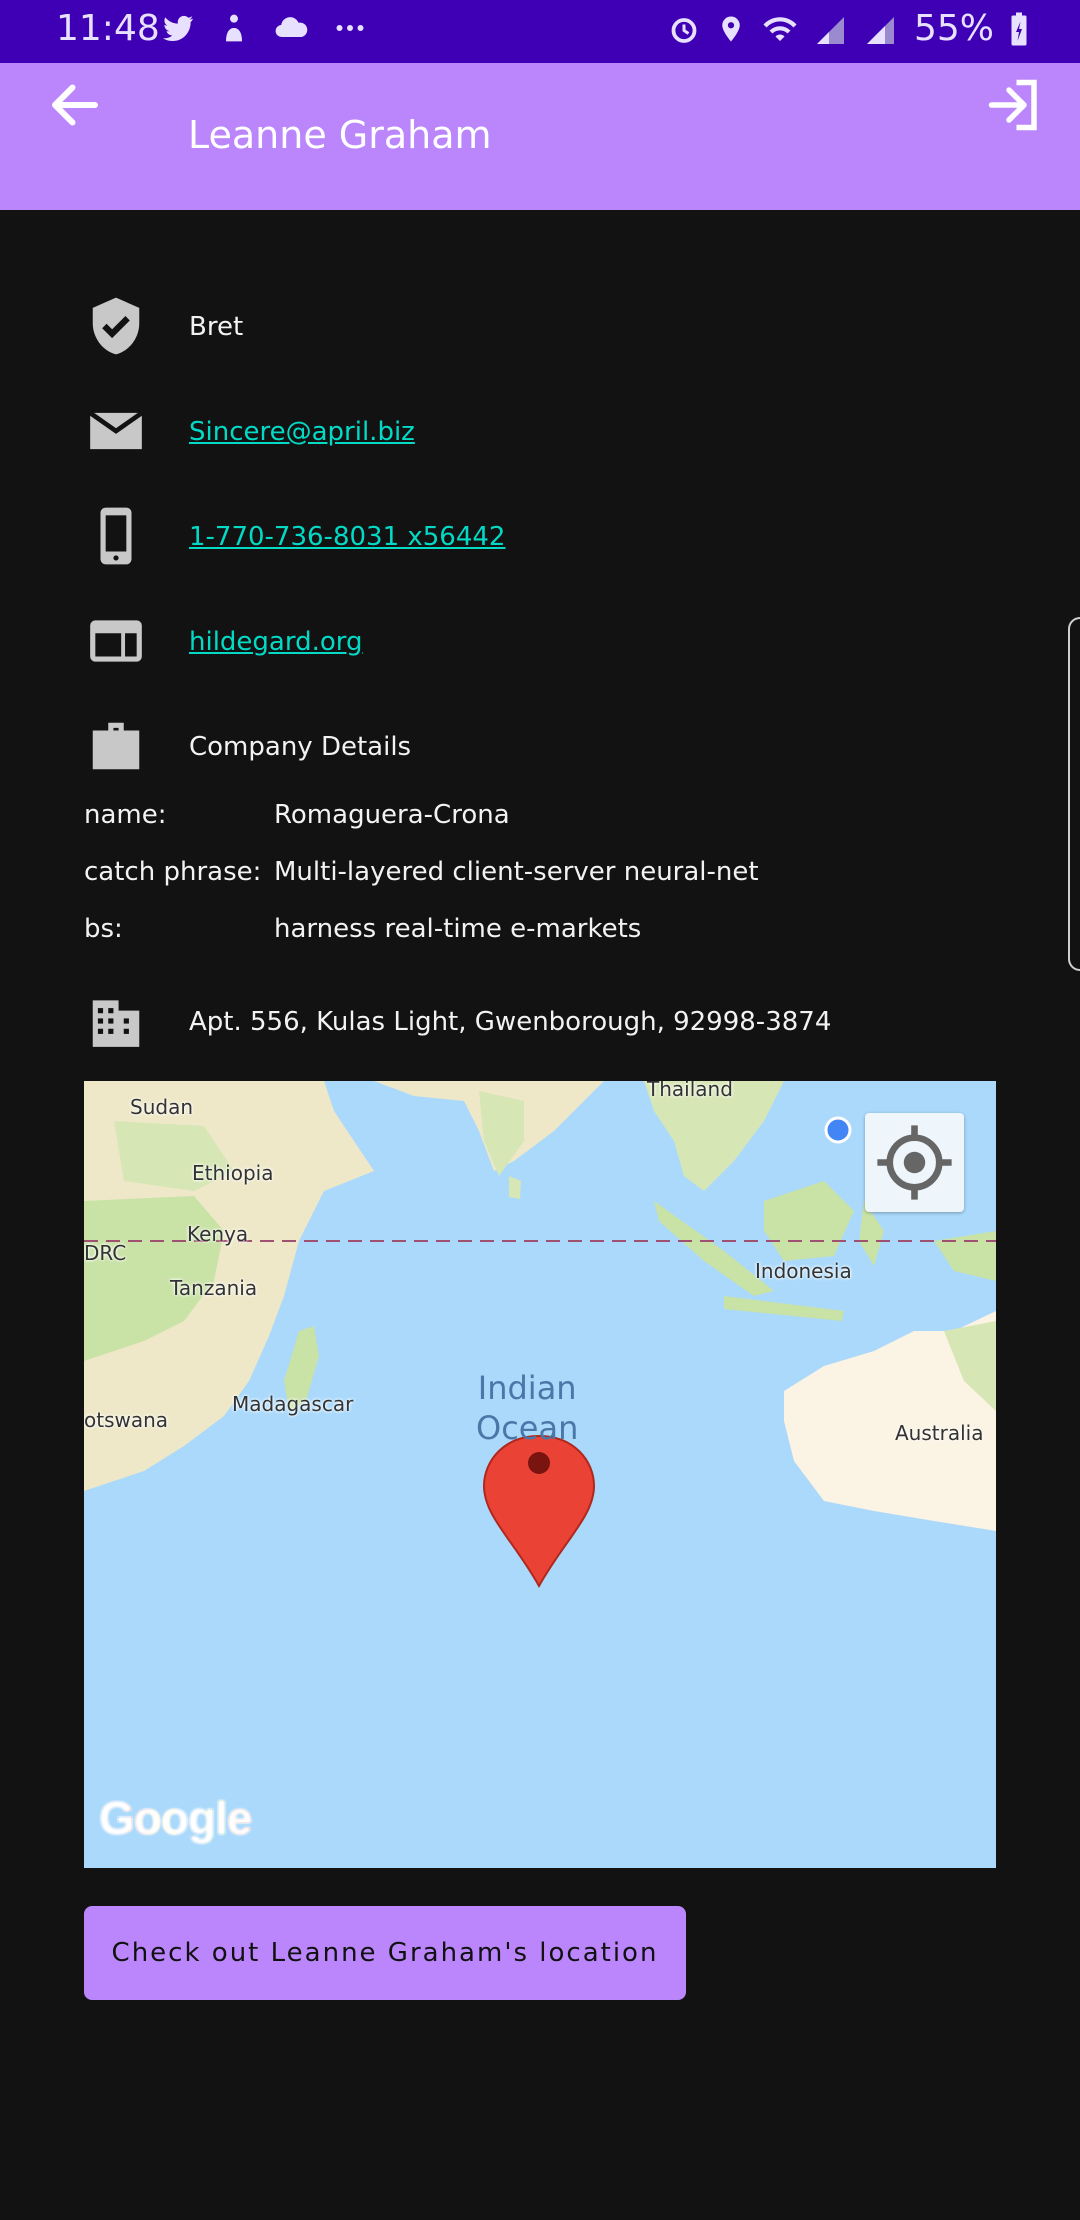 The image size is (1080, 2220). What do you see at coordinates (830, 30) in the screenshot?
I see `signal-icon` at bounding box center [830, 30].